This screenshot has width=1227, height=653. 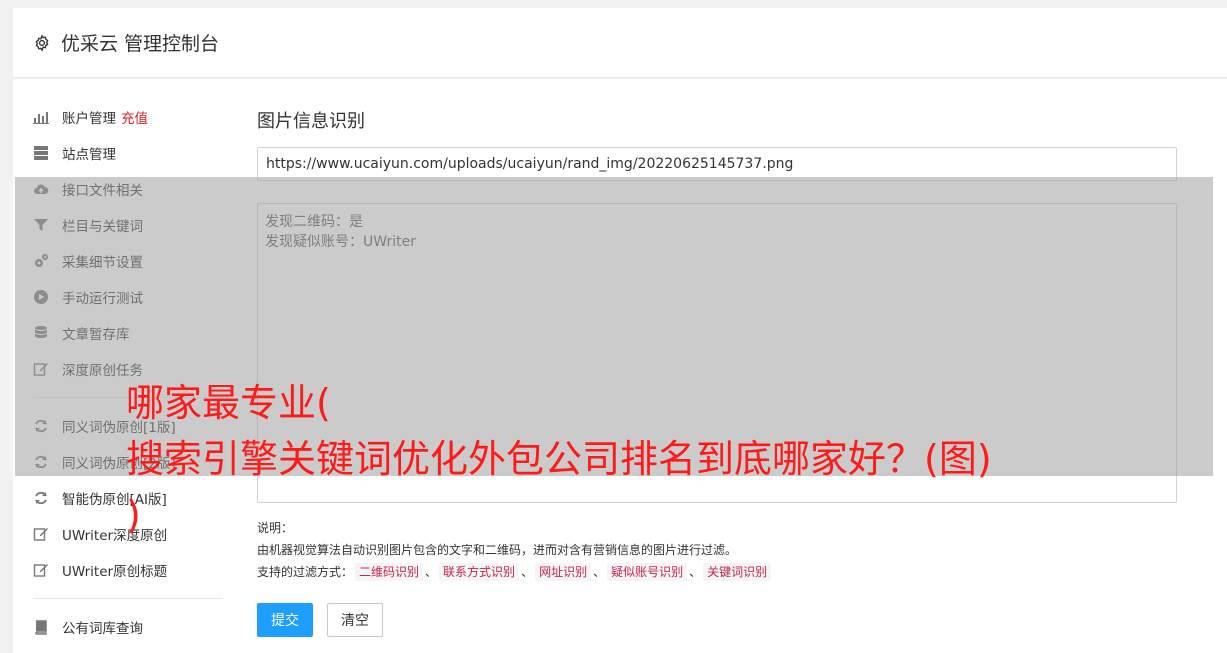 What do you see at coordinates (102, 263) in the screenshot?
I see `sidebar-item-label: 采集细节设置` at bounding box center [102, 263].